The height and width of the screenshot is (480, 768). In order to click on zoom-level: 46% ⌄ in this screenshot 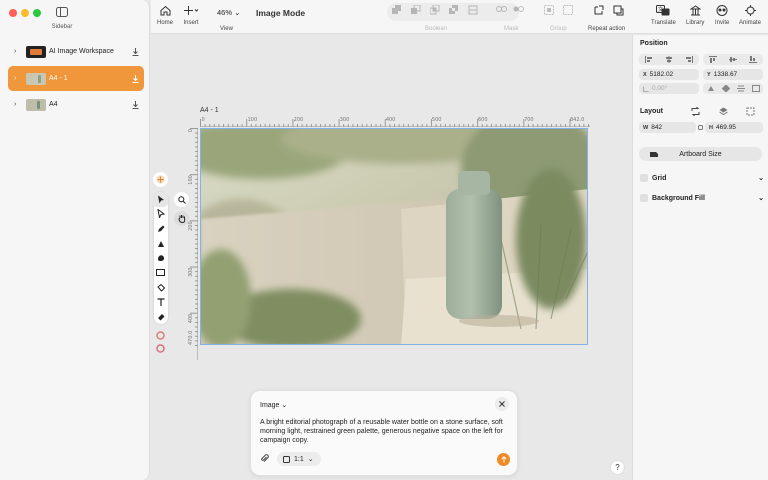, I will do `click(228, 12)`.